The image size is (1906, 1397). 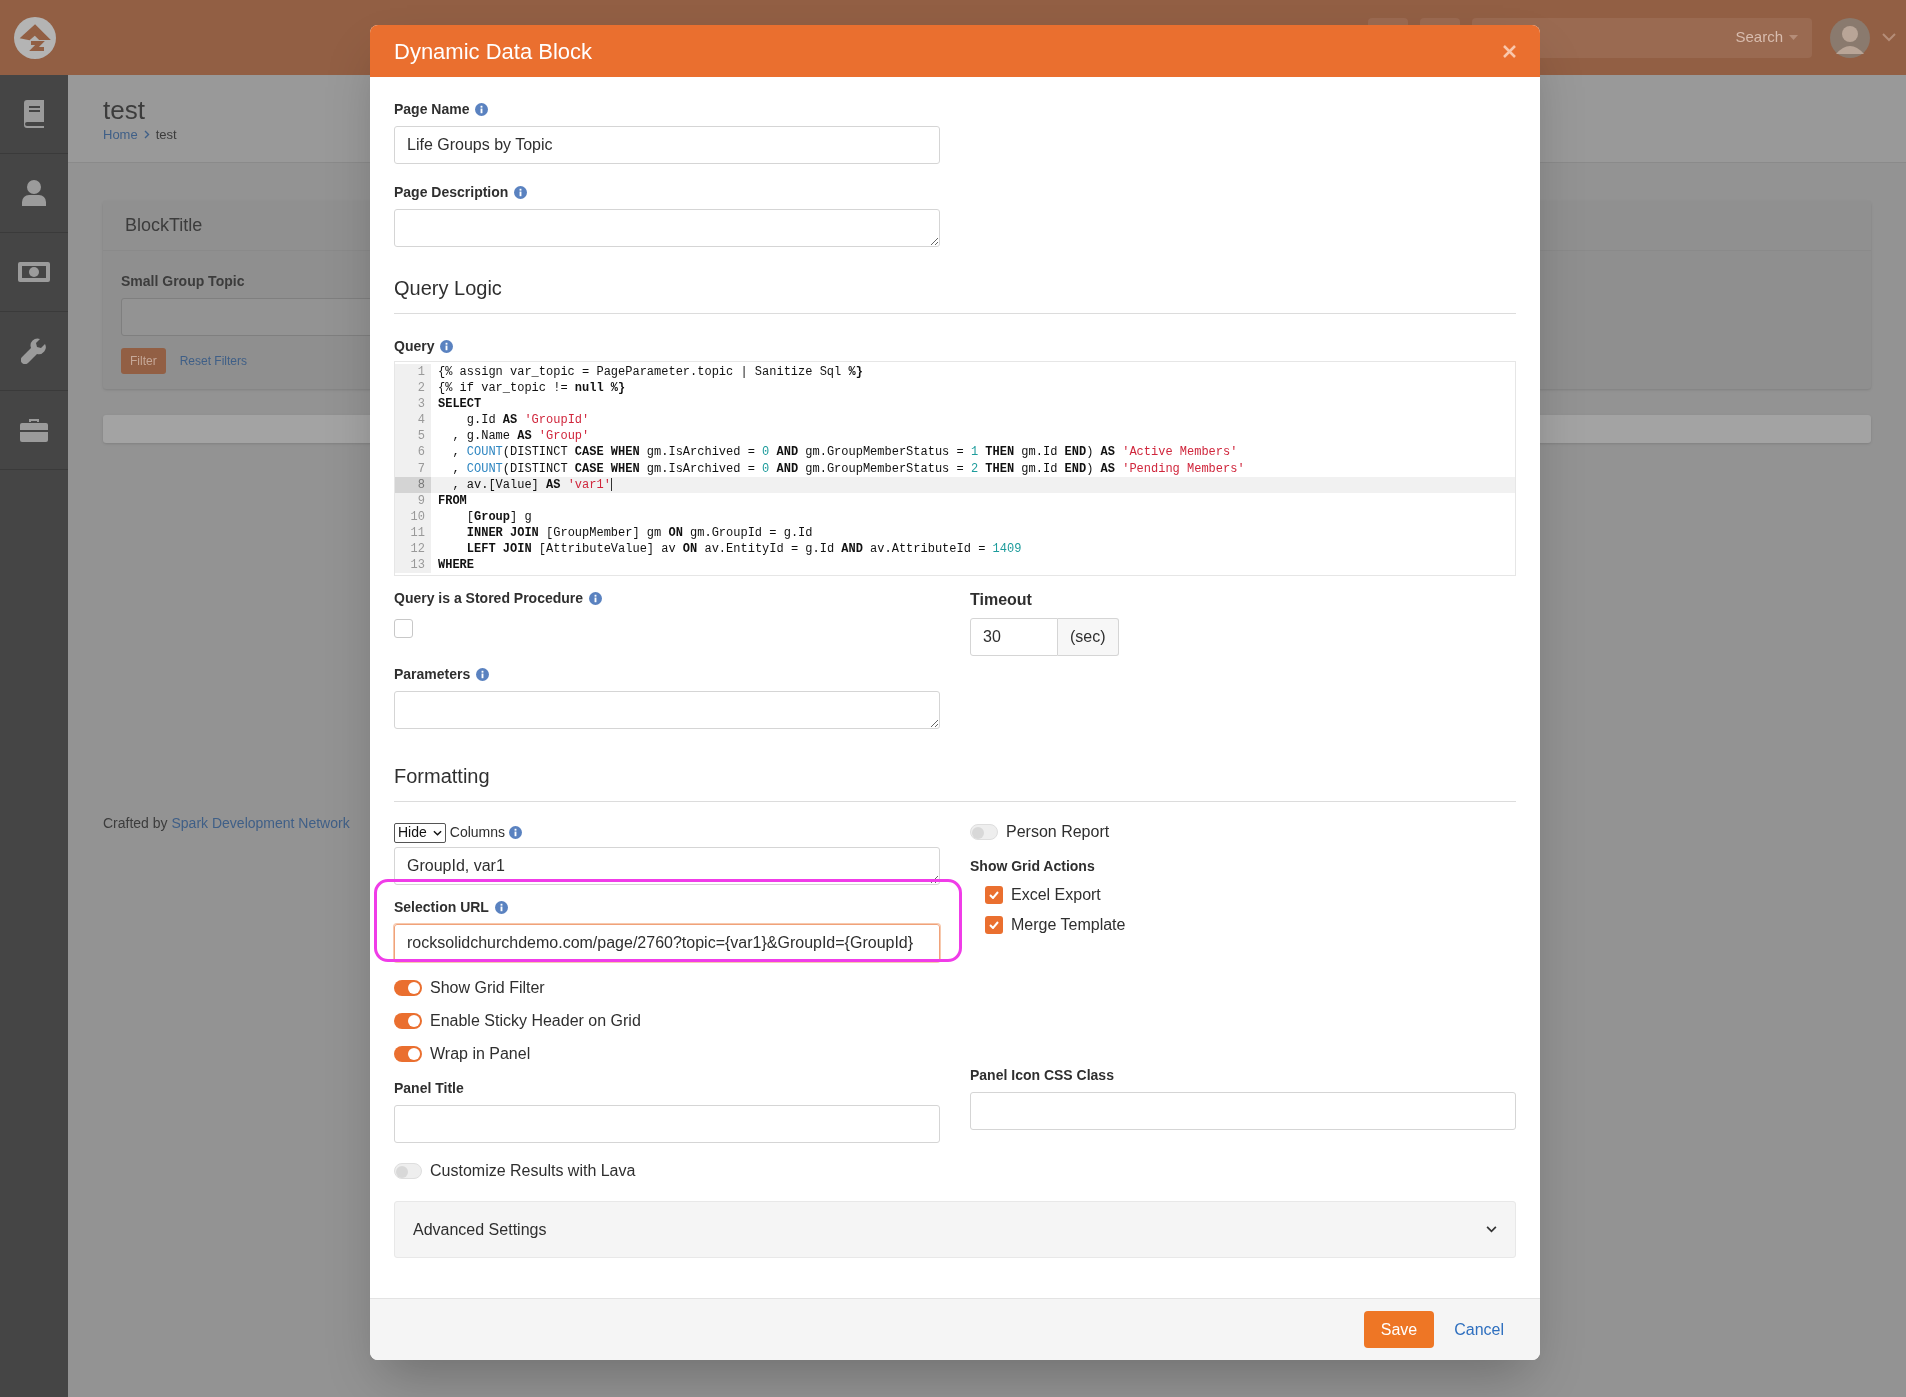 I want to click on code-editor, so click(x=955, y=469).